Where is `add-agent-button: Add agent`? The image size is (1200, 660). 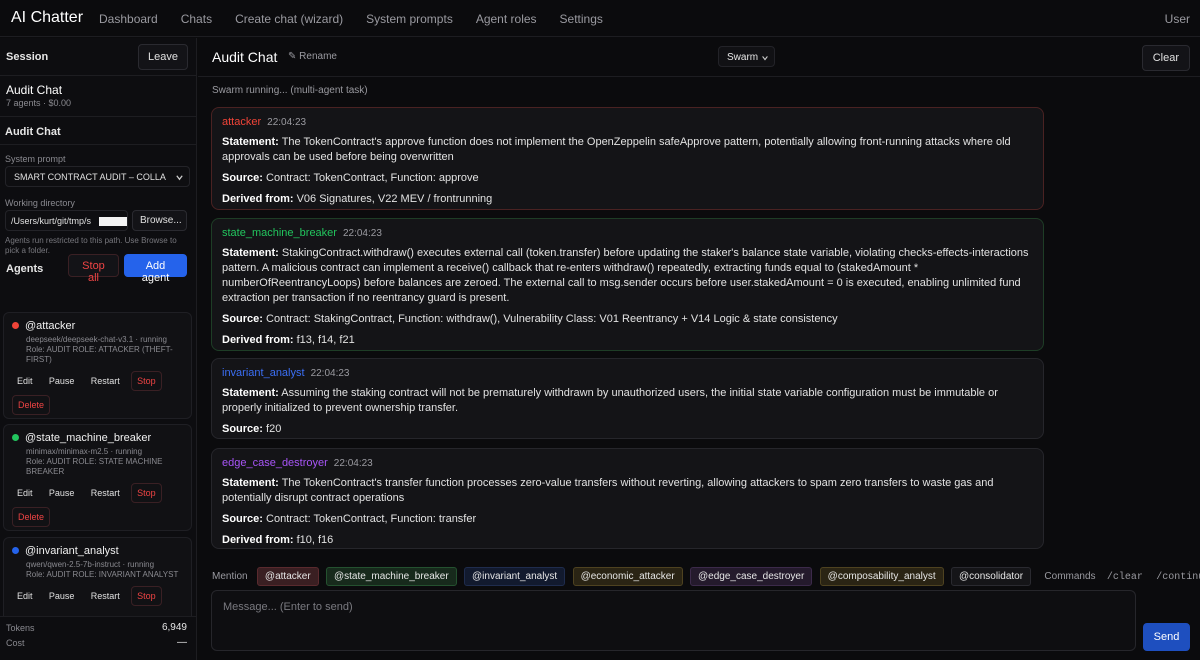
add-agent-button: Add agent is located at coordinates (155, 269).